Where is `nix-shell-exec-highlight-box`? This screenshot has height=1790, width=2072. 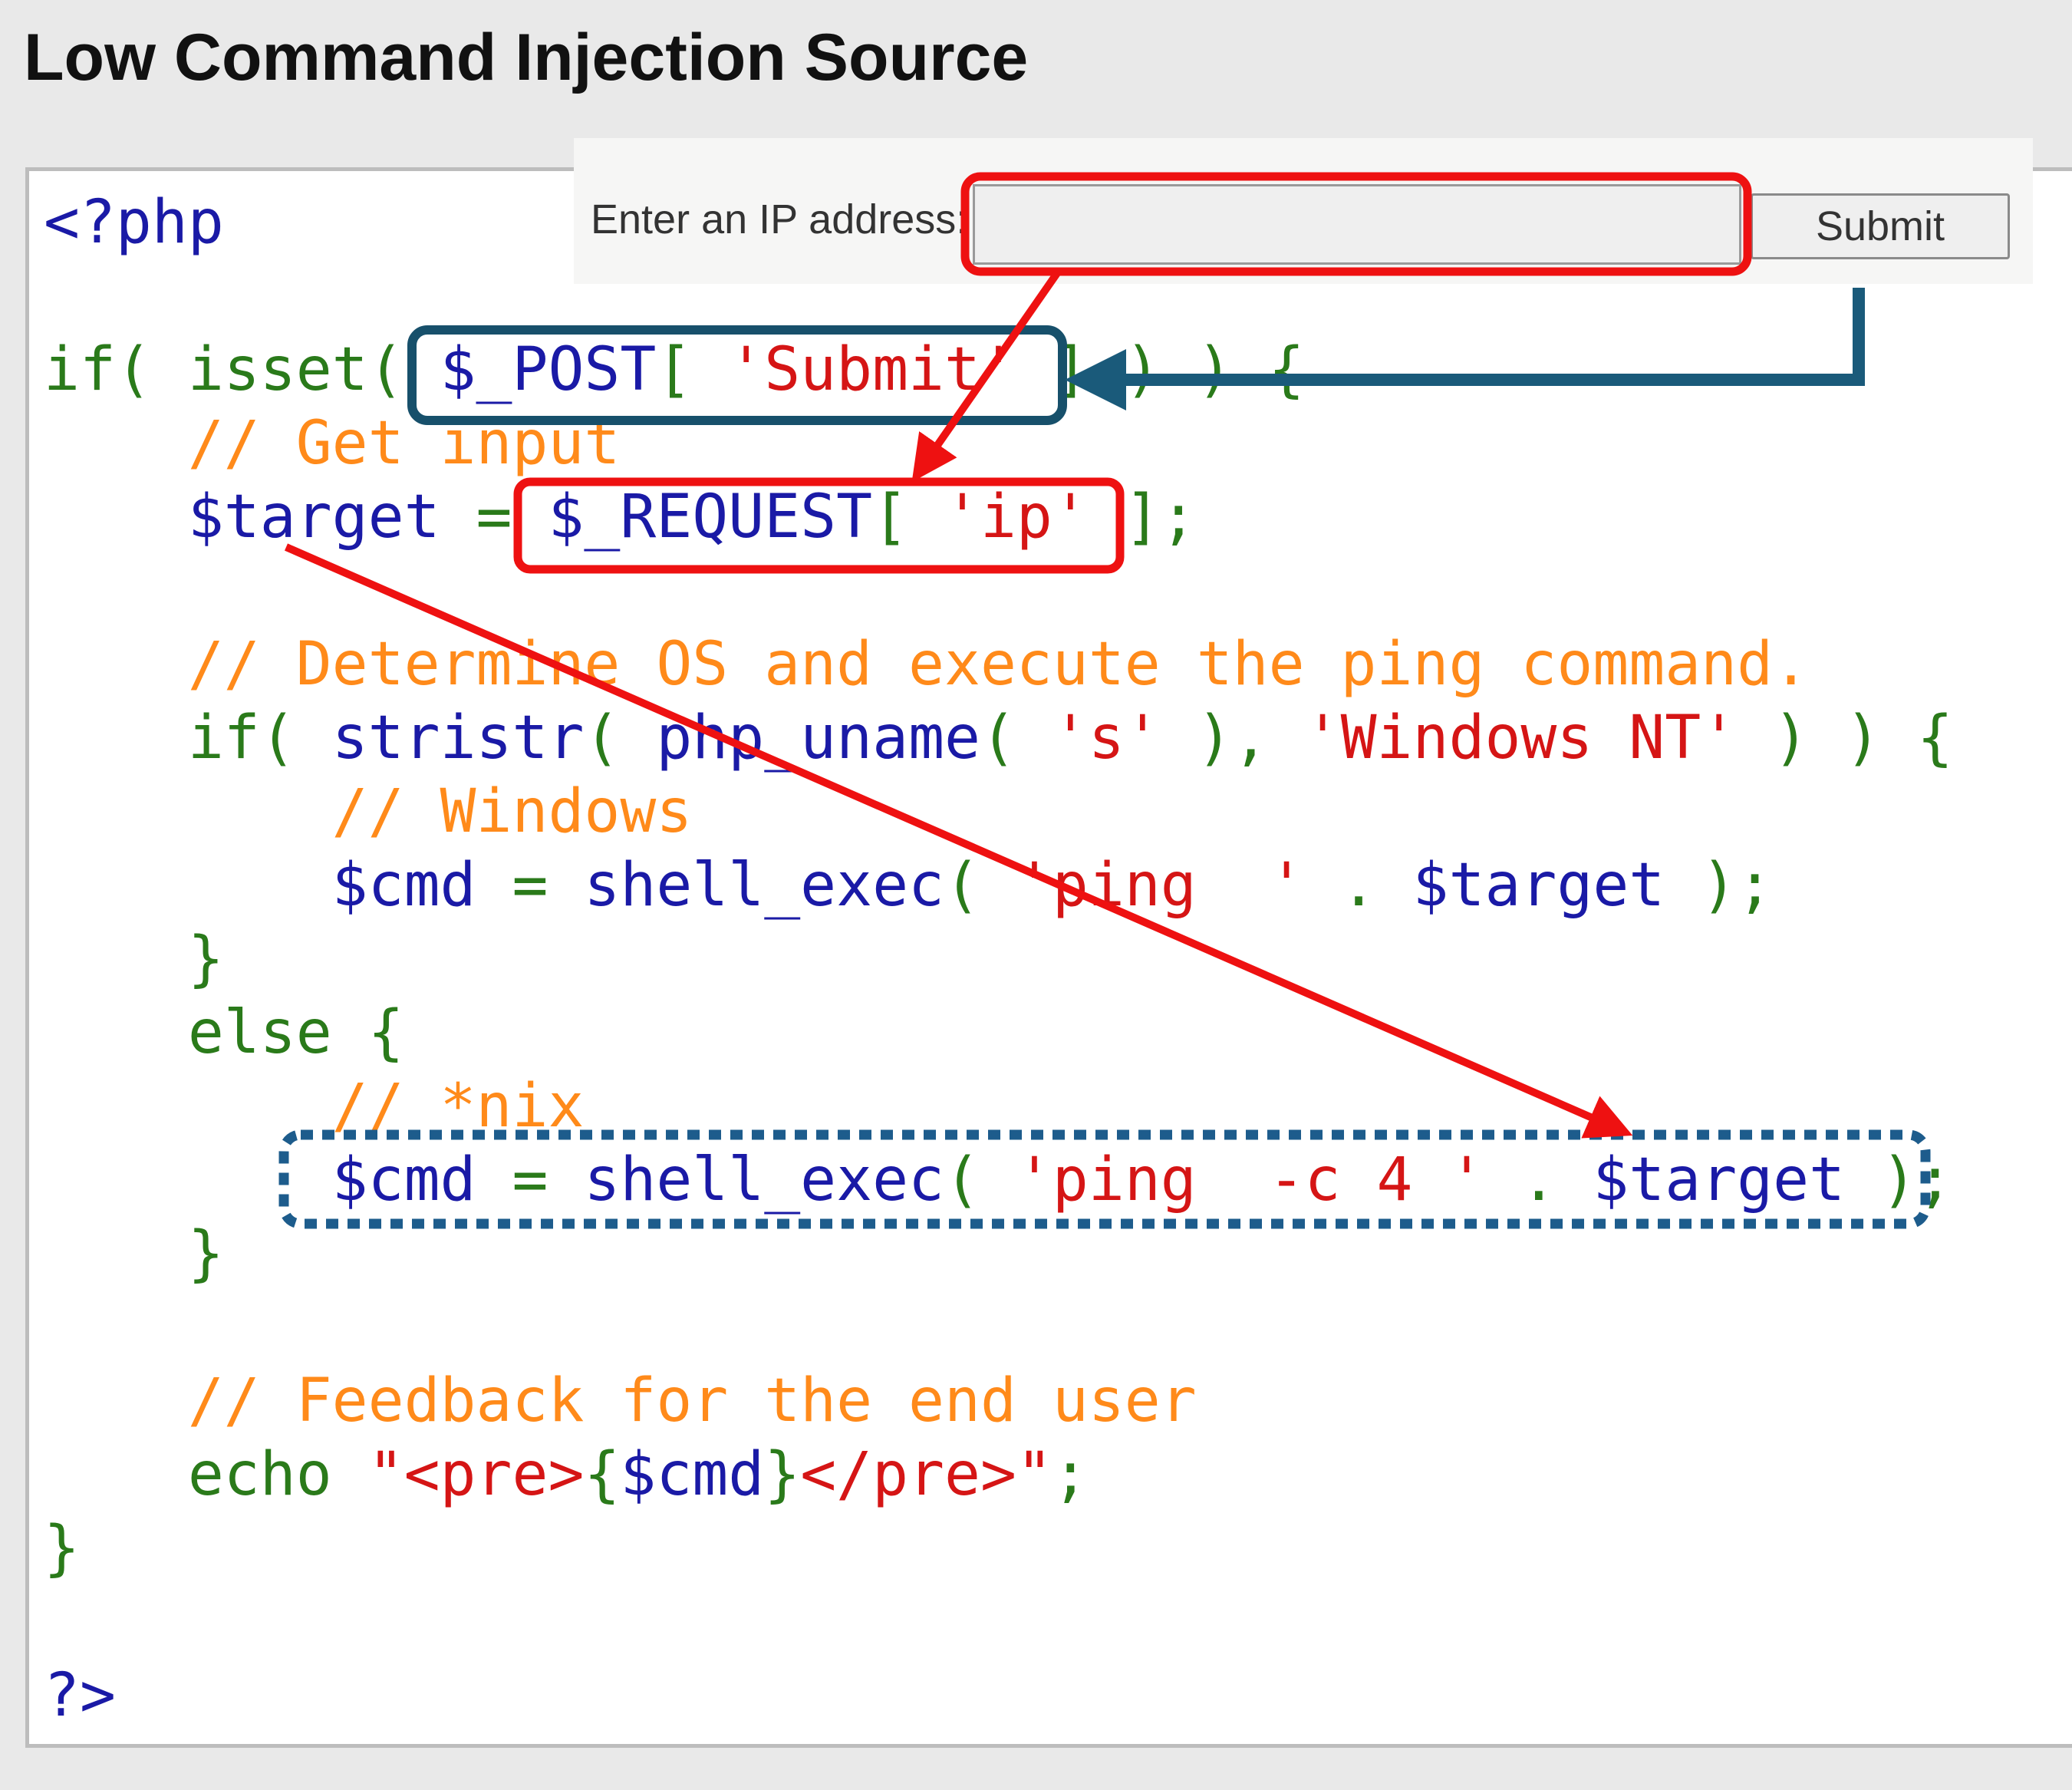
nix-shell-exec-highlight-box is located at coordinates (1104, 1179).